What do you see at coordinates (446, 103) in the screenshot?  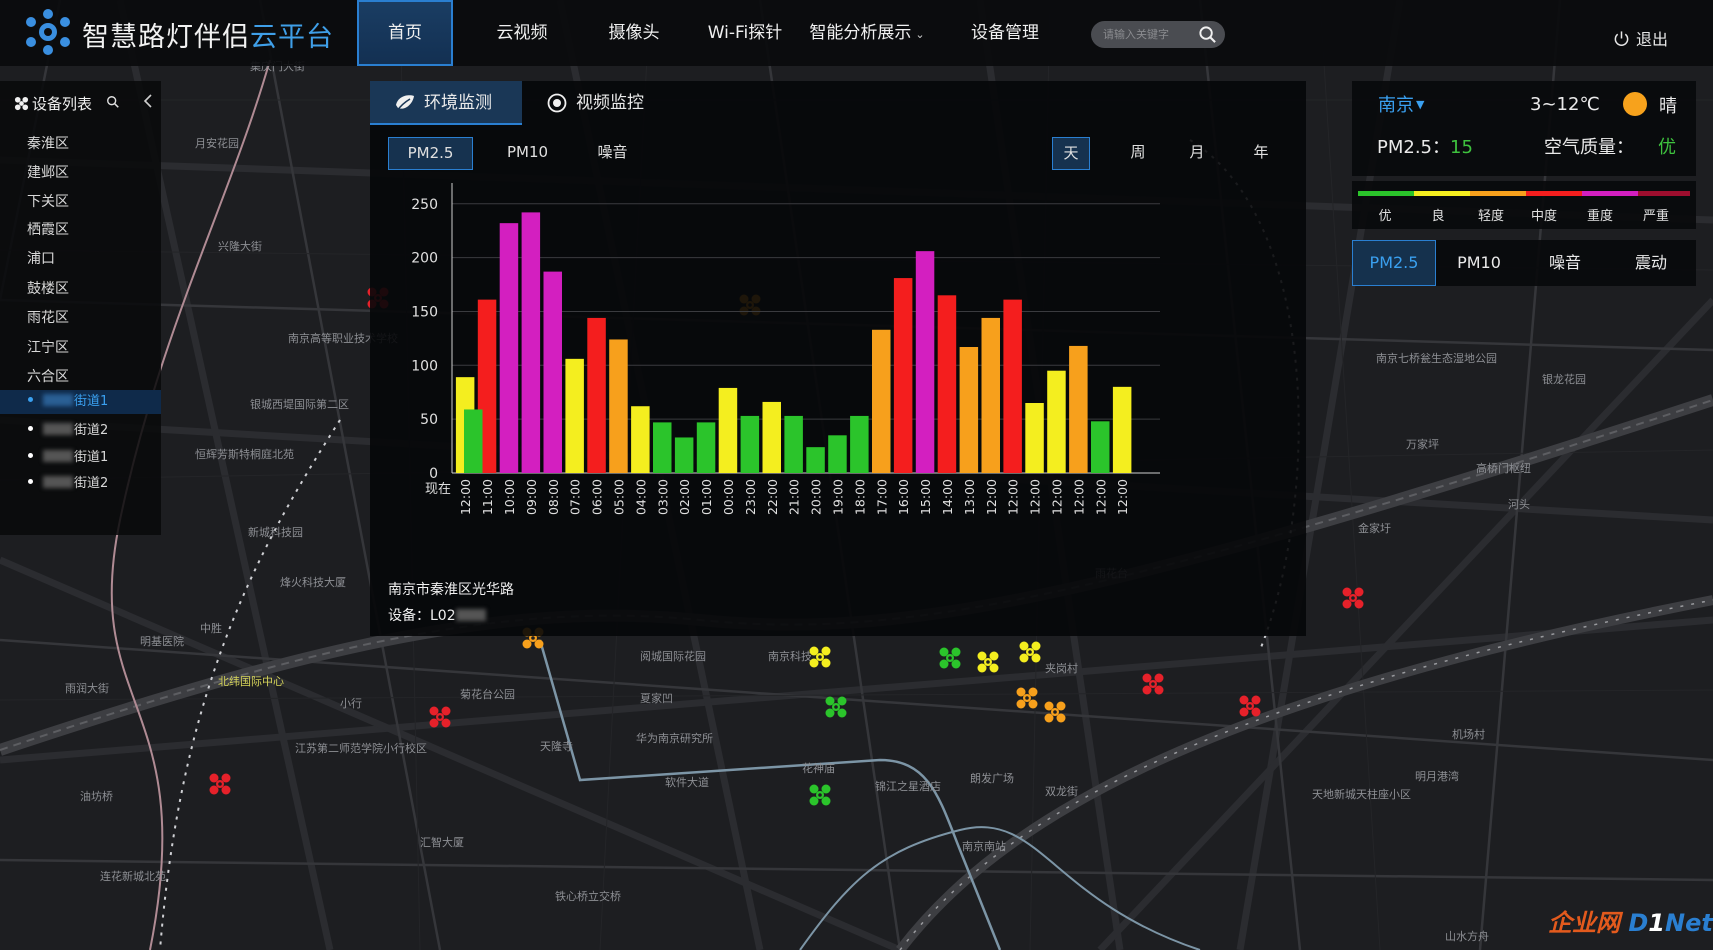 I see `tab-environment-monitoring: 环境监测` at bounding box center [446, 103].